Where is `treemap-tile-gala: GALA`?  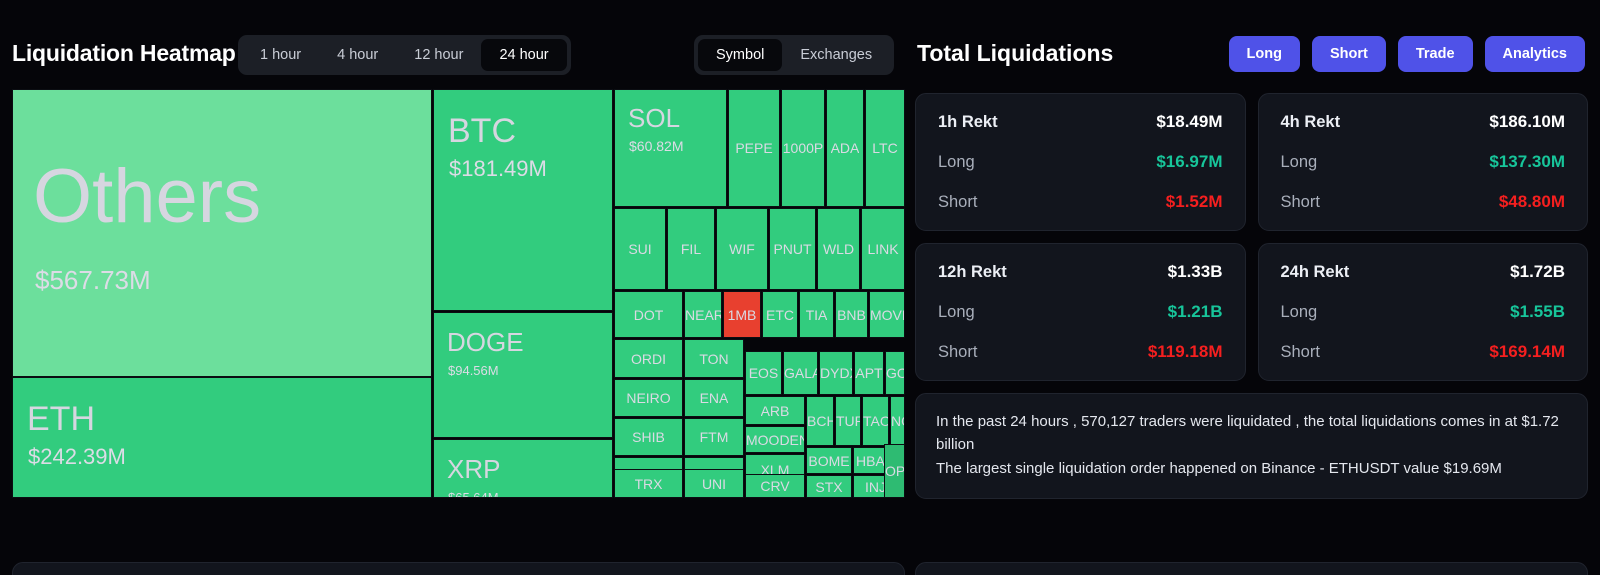 treemap-tile-gala: GALA is located at coordinates (800, 373).